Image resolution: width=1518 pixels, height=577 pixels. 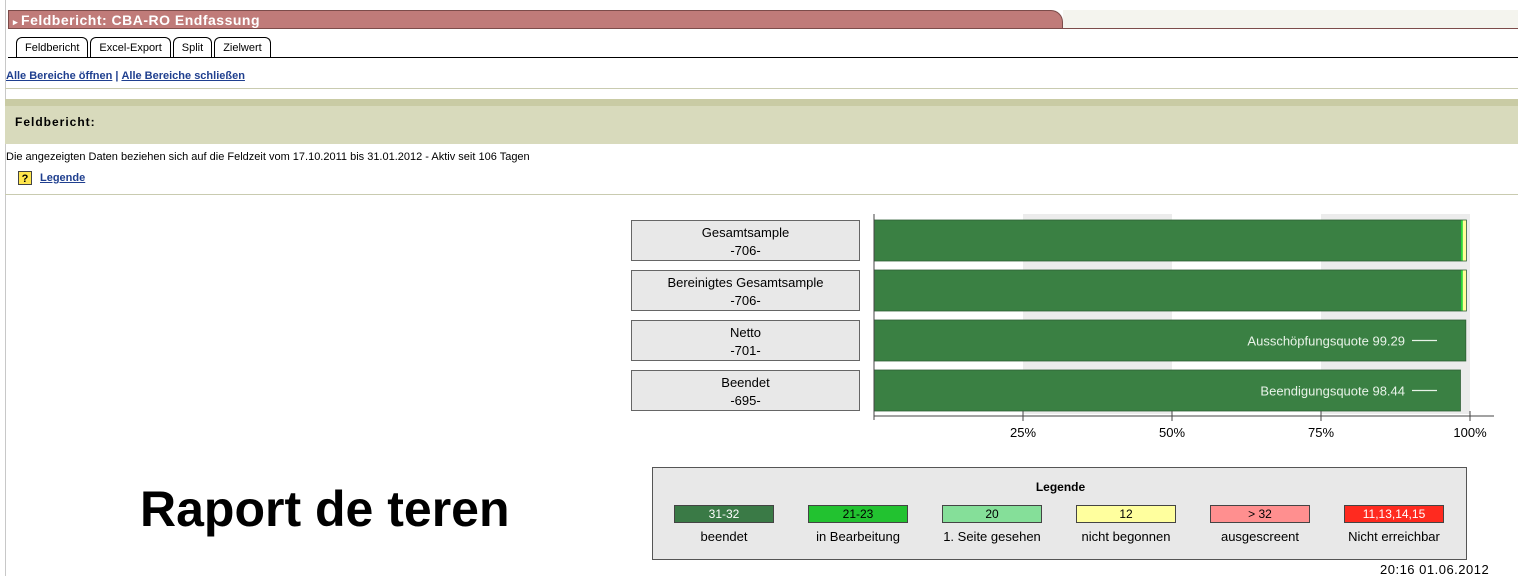 What do you see at coordinates (1326, 341) in the screenshot?
I see `bar-annotation: Ausschöpfungsquote 99.29` at bounding box center [1326, 341].